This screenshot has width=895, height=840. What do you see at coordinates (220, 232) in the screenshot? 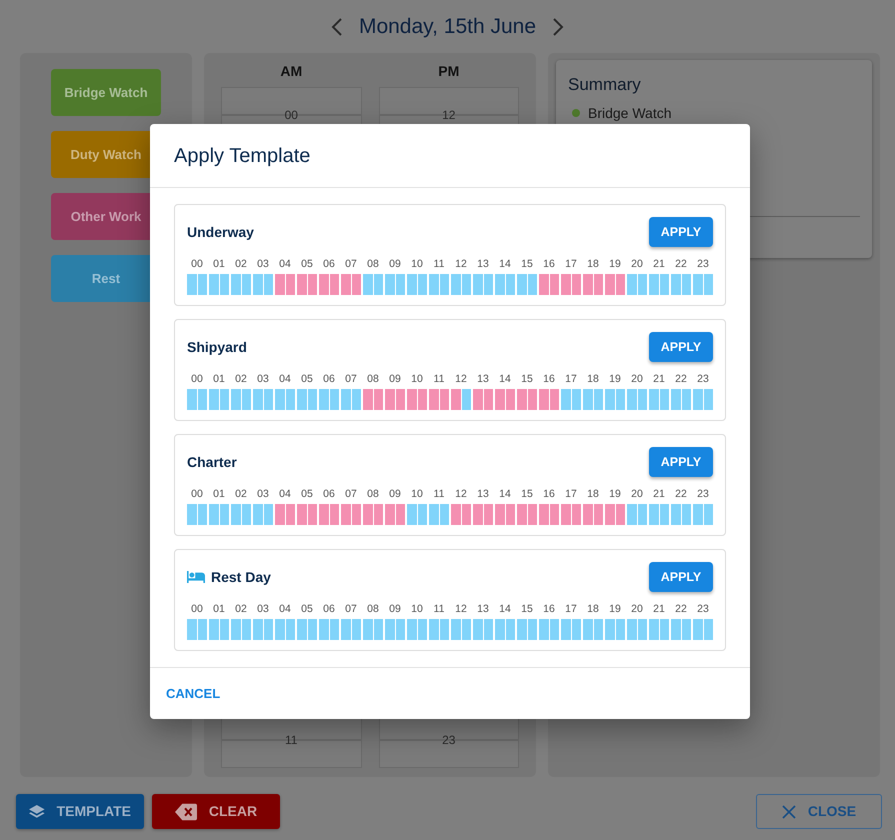
I see `template-name: Underway` at bounding box center [220, 232].